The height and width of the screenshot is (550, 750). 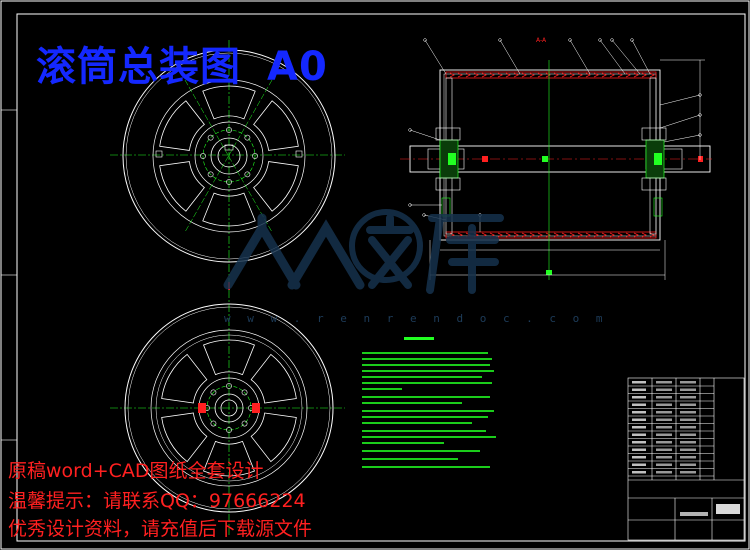 I want to click on section-mark: A-A, so click(x=541, y=40).